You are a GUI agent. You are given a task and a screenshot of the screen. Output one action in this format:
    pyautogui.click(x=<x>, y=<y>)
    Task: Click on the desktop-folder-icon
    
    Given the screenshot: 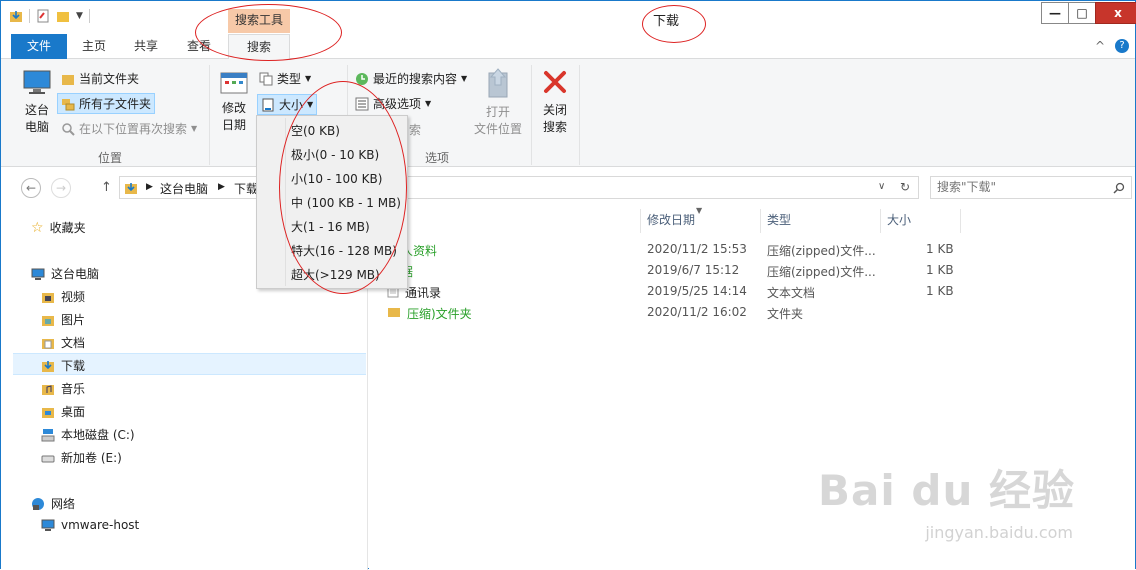 What is the action you would take?
    pyautogui.click(x=48, y=412)
    